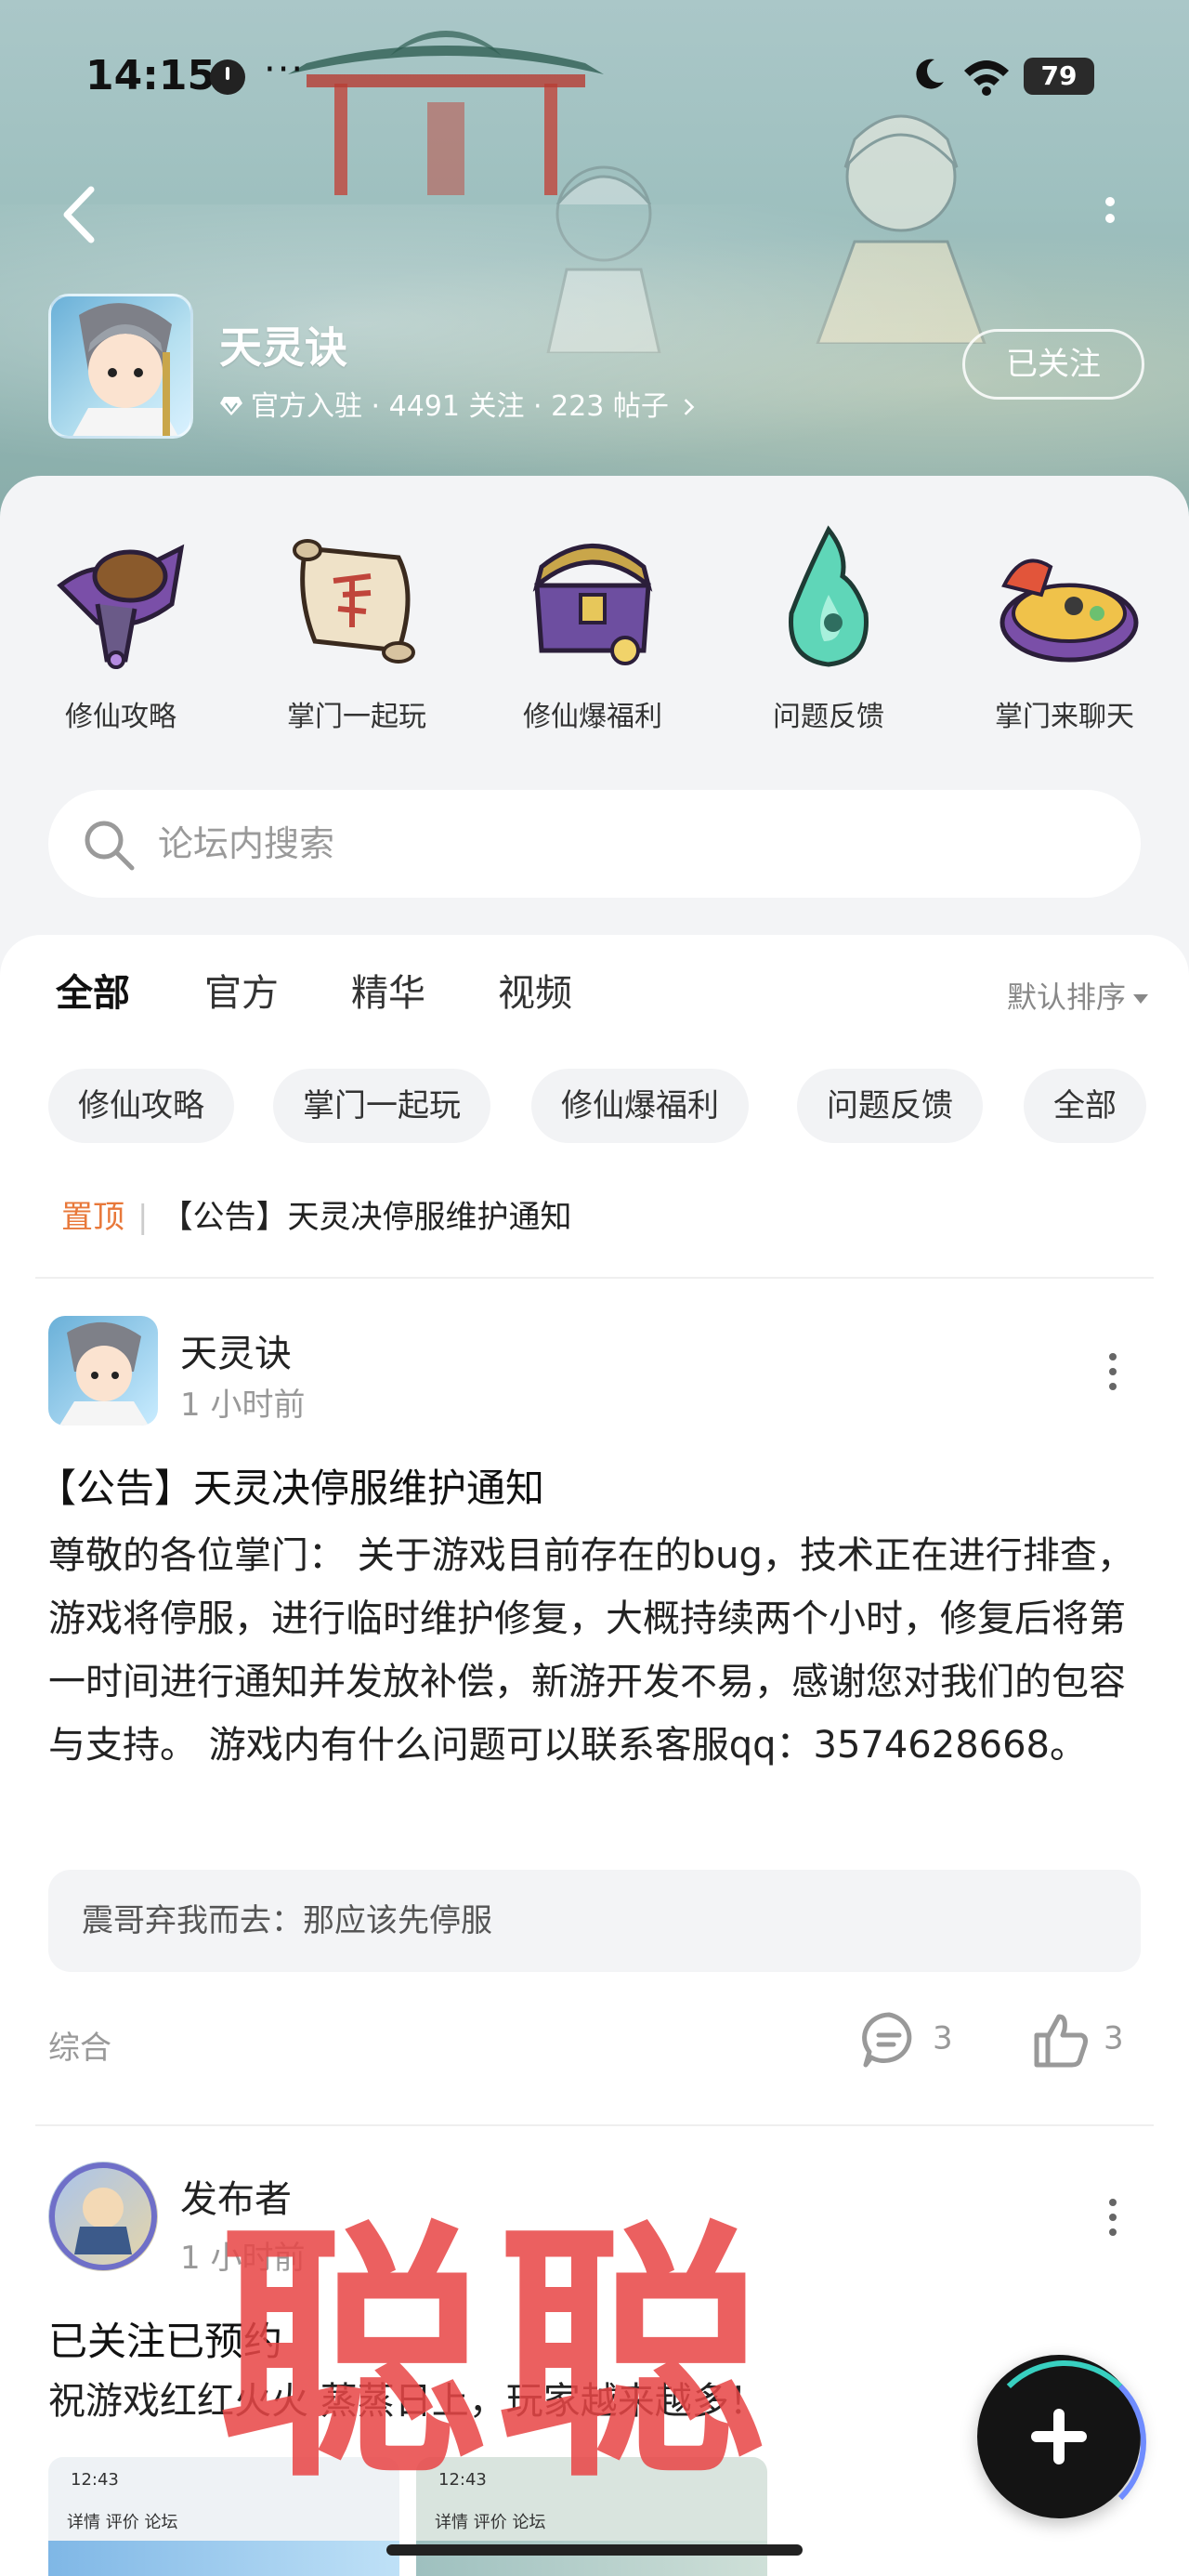  What do you see at coordinates (1114, 2038) in the screenshot?
I see `like-count: 3` at bounding box center [1114, 2038].